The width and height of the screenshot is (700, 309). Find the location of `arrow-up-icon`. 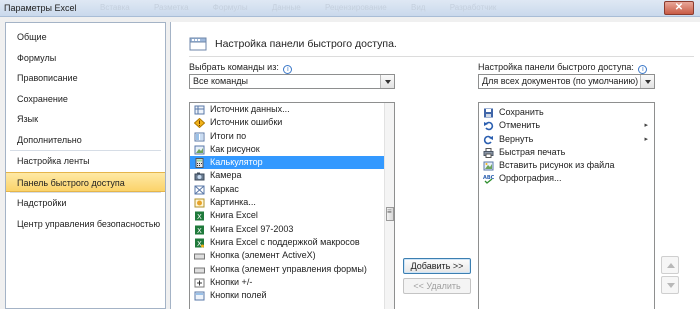

arrow-up-icon is located at coordinates (671, 265).